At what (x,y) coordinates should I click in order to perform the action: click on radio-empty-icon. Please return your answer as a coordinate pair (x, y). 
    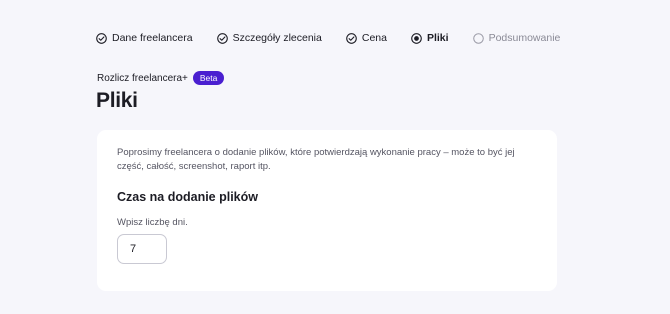
    Looking at the image, I should click on (478, 38).